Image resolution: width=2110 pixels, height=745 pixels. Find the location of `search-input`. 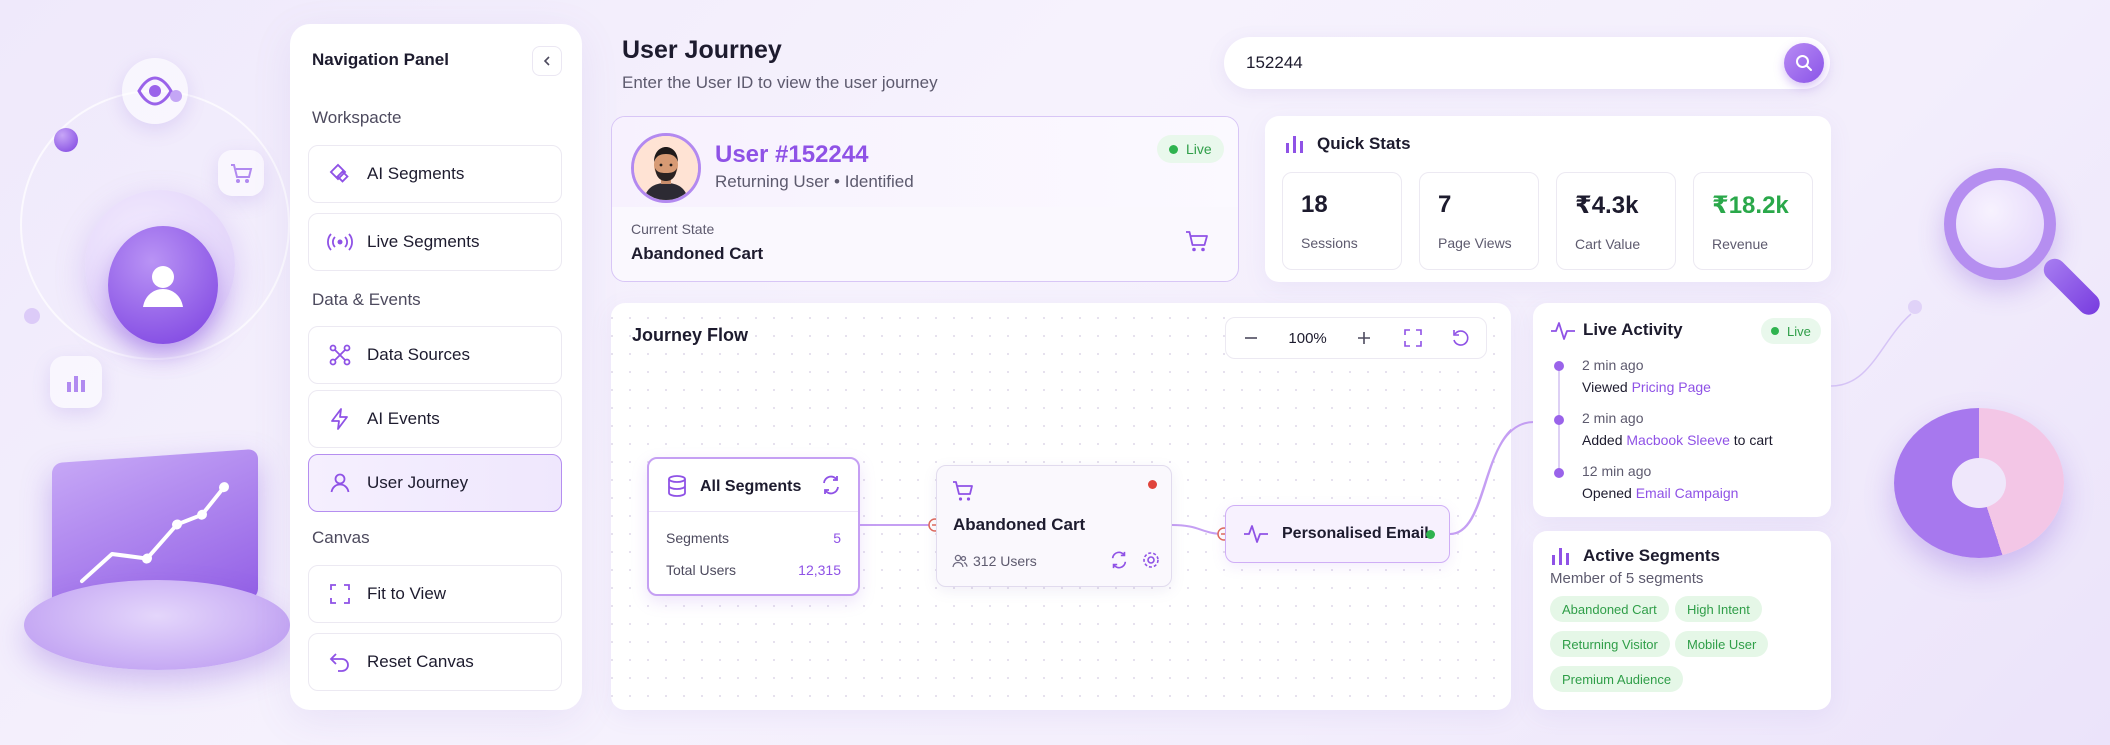

search-input is located at coordinates (1506, 63).